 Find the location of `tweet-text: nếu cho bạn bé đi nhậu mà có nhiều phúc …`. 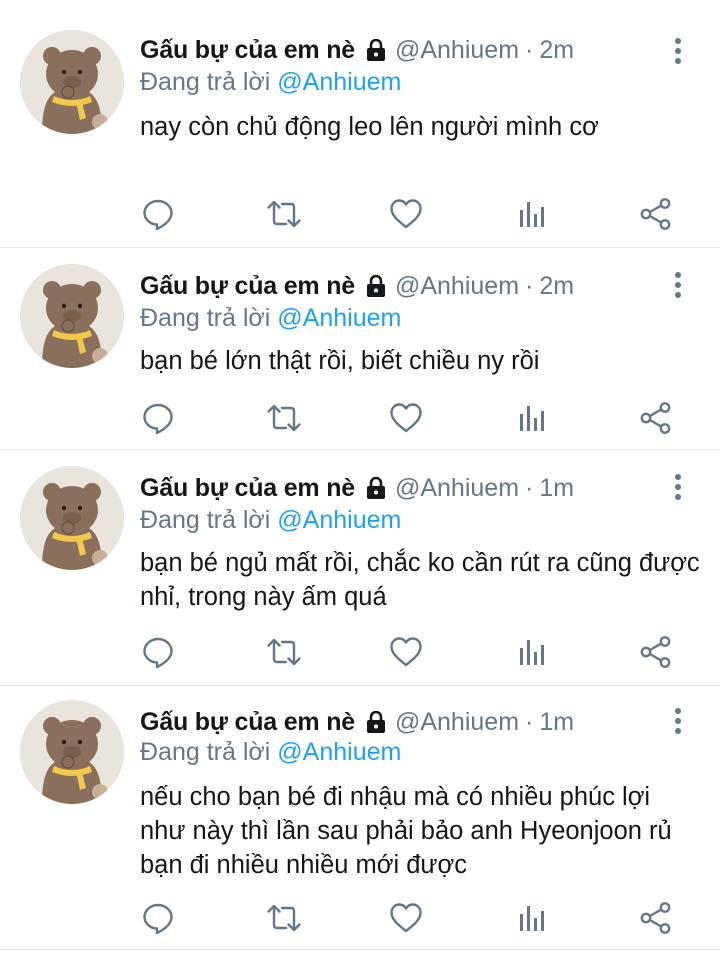

tweet-text: nếu cho bạn bé đi nhậu mà có nhiều phúc … is located at coordinates (406, 831).